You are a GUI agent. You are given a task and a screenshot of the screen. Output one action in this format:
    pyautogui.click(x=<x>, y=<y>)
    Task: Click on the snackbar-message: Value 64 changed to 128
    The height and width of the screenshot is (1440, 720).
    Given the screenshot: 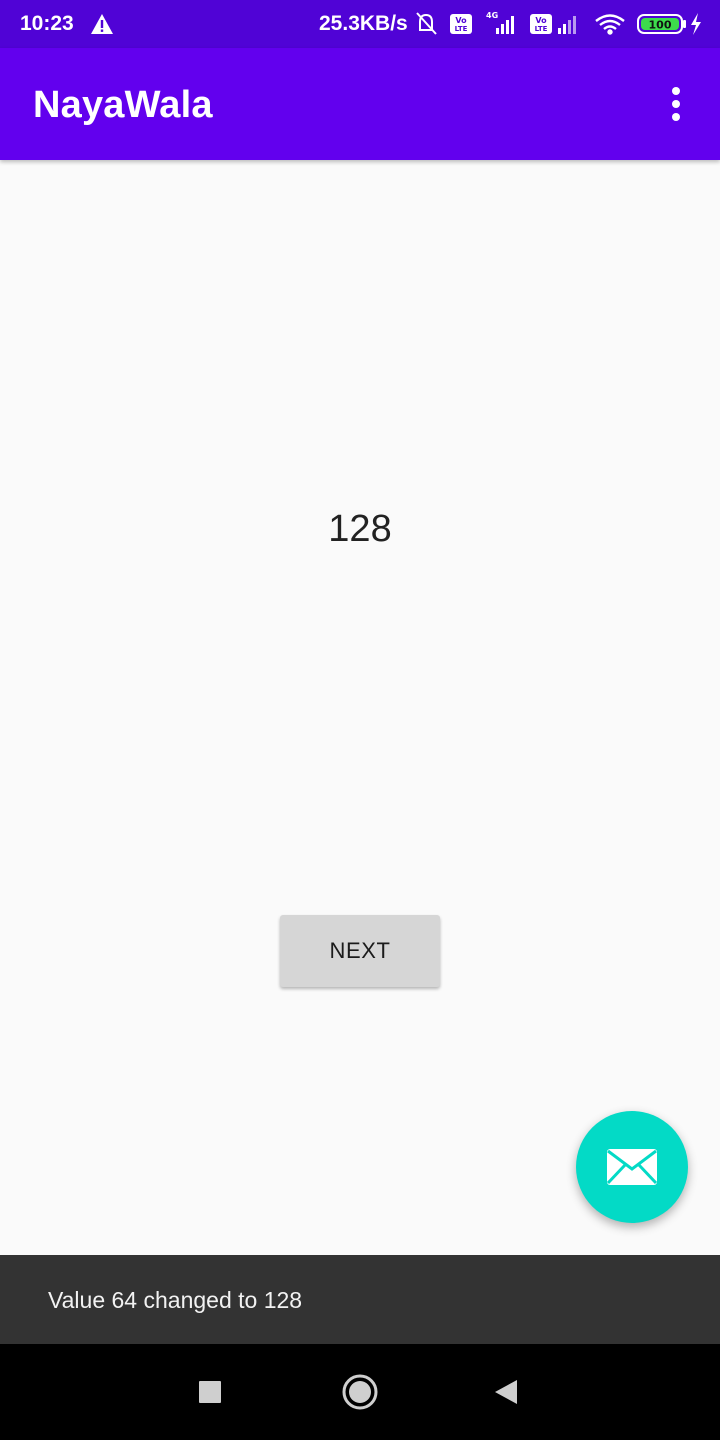 What is the action you would take?
    pyautogui.click(x=175, y=1300)
    